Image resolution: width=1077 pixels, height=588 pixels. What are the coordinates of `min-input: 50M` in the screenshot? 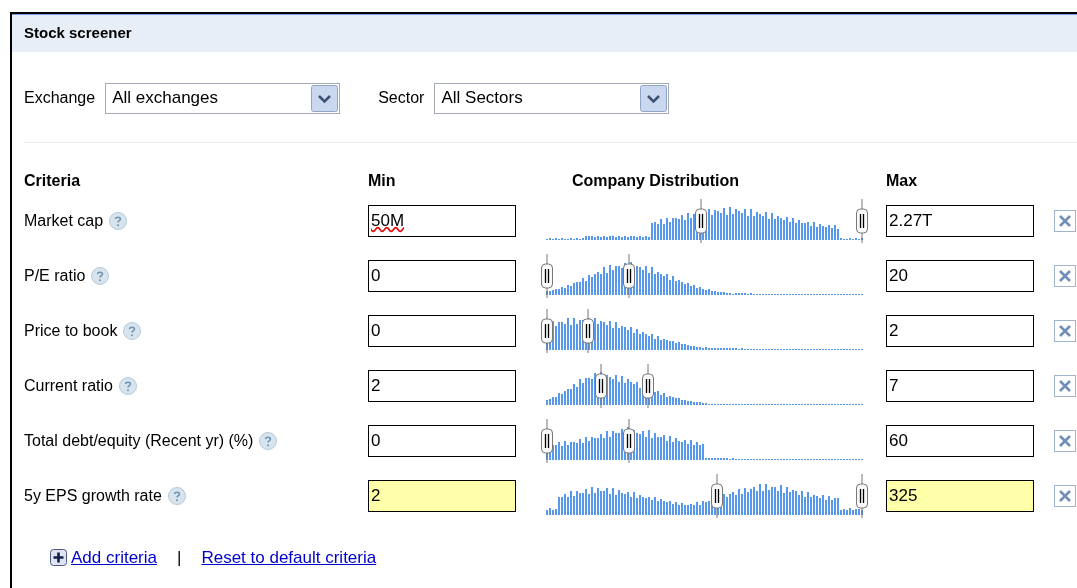 It's located at (442, 220).